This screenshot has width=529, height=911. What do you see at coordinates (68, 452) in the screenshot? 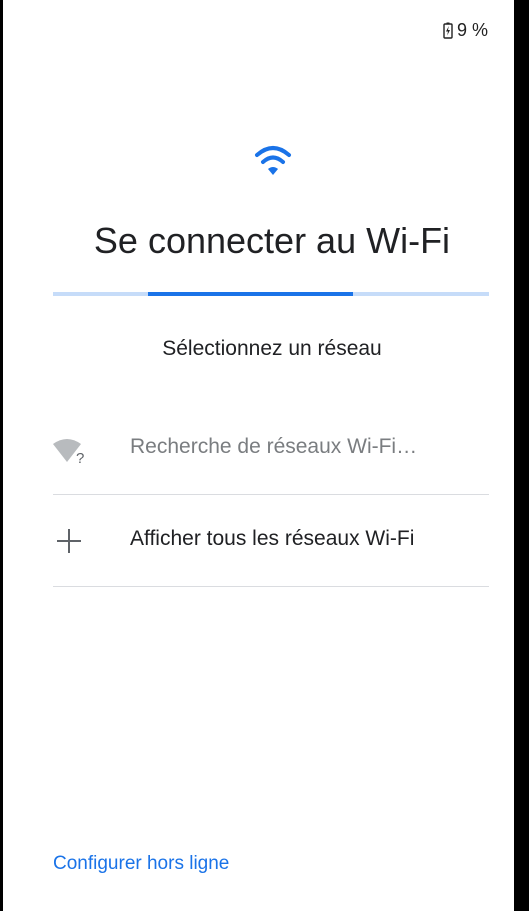
I see `wifi-unknown-icon: ?` at bounding box center [68, 452].